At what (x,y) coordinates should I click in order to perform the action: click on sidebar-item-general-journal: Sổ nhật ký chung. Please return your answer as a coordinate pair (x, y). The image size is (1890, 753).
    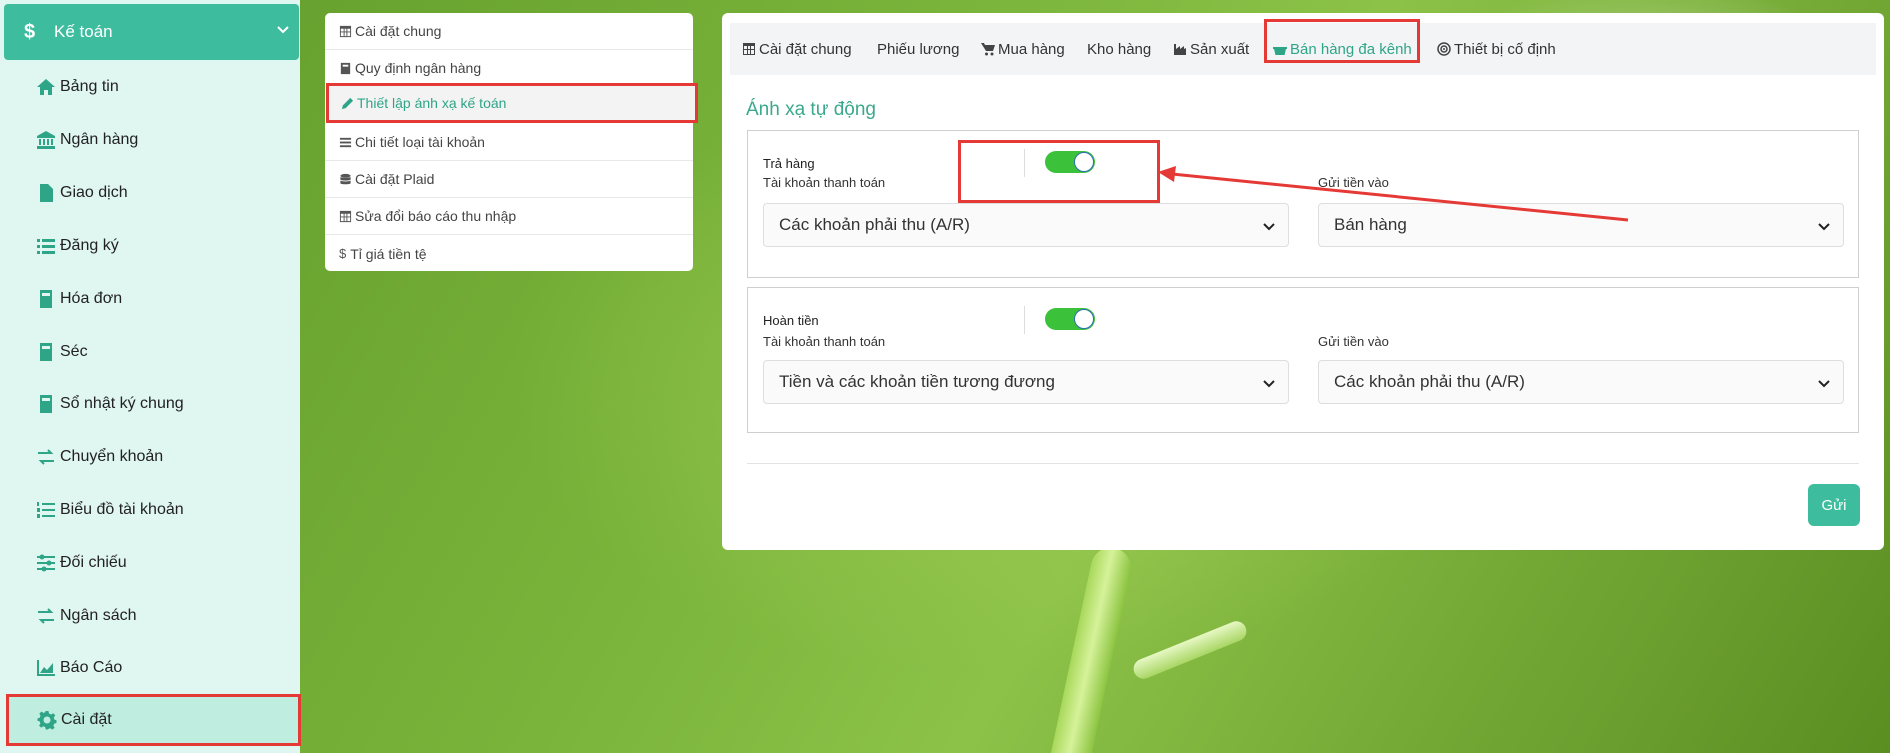
    Looking at the image, I should click on (110, 404).